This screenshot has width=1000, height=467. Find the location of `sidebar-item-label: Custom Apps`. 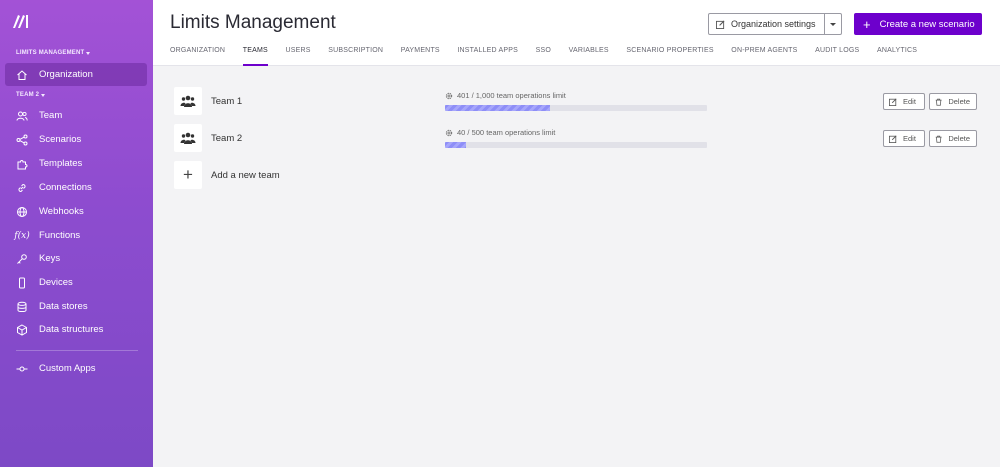

sidebar-item-label: Custom Apps is located at coordinates (67, 368).